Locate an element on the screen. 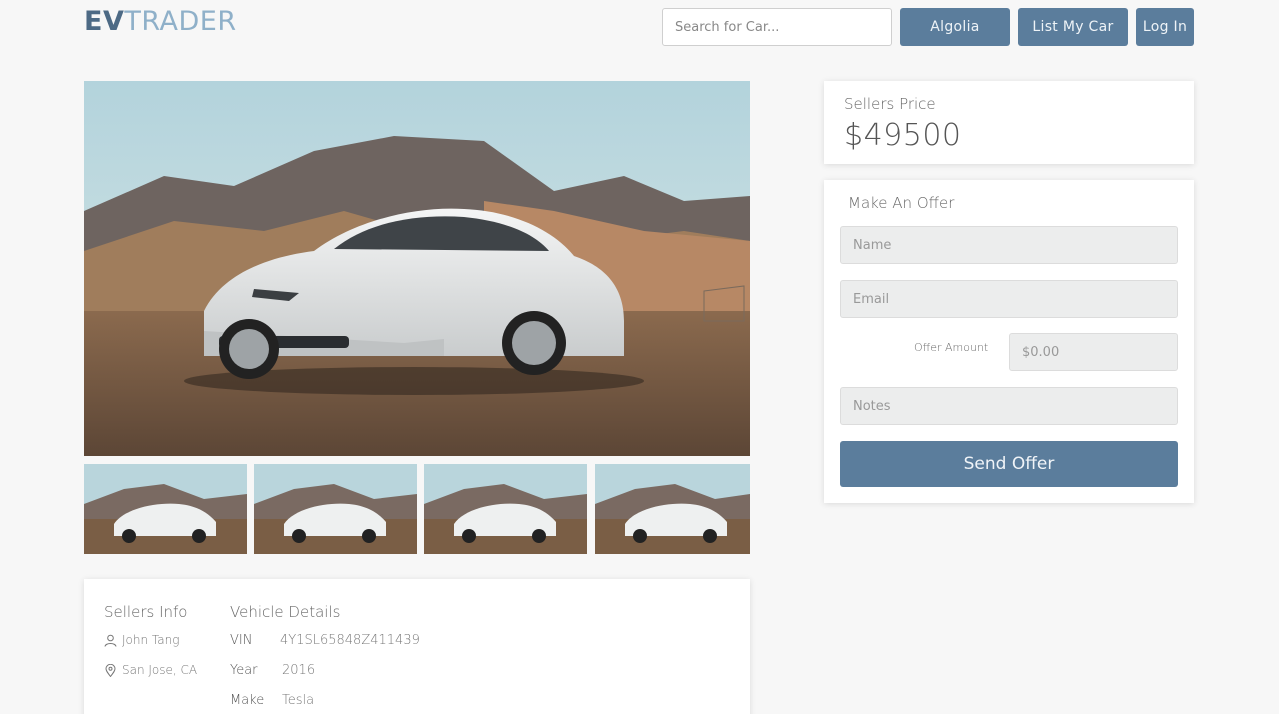  make-offer-card: Make An Offer Offer Amount Send Offer is located at coordinates (1009, 341).